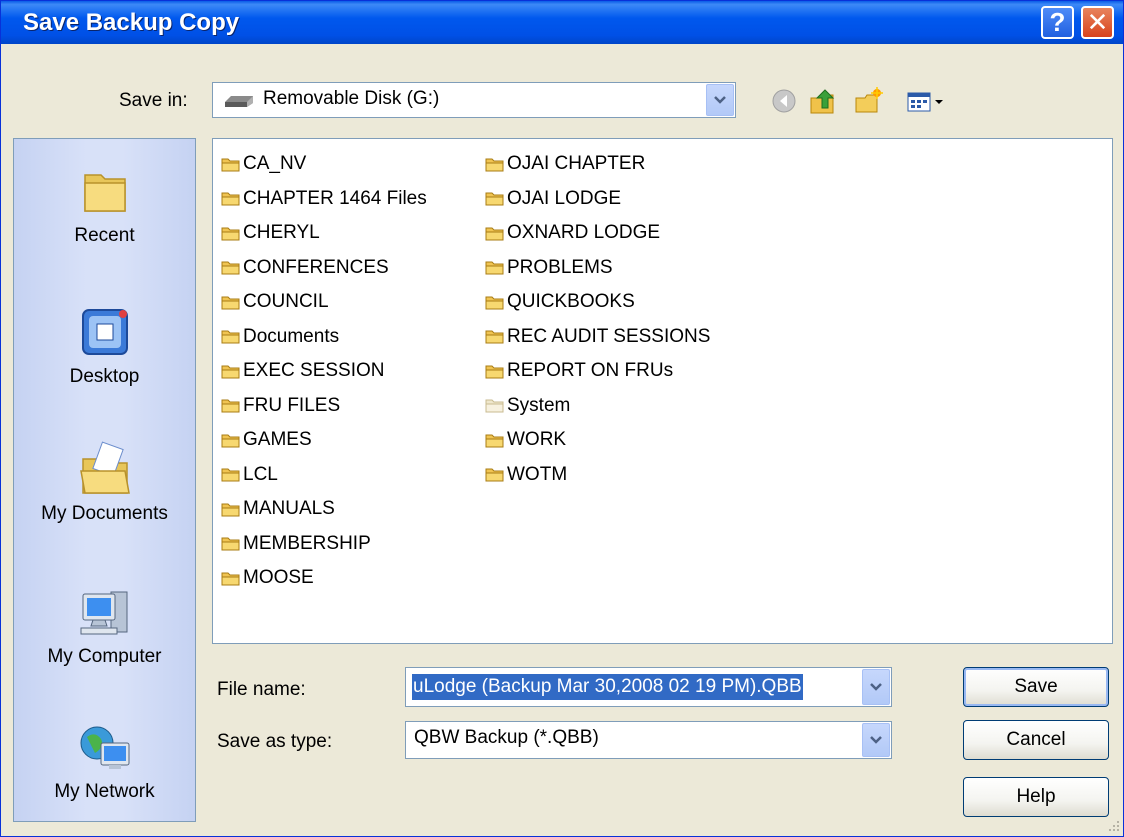 This screenshot has height=837, width=1124. What do you see at coordinates (537, 440) in the screenshot?
I see `folder-name: WORK` at bounding box center [537, 440].